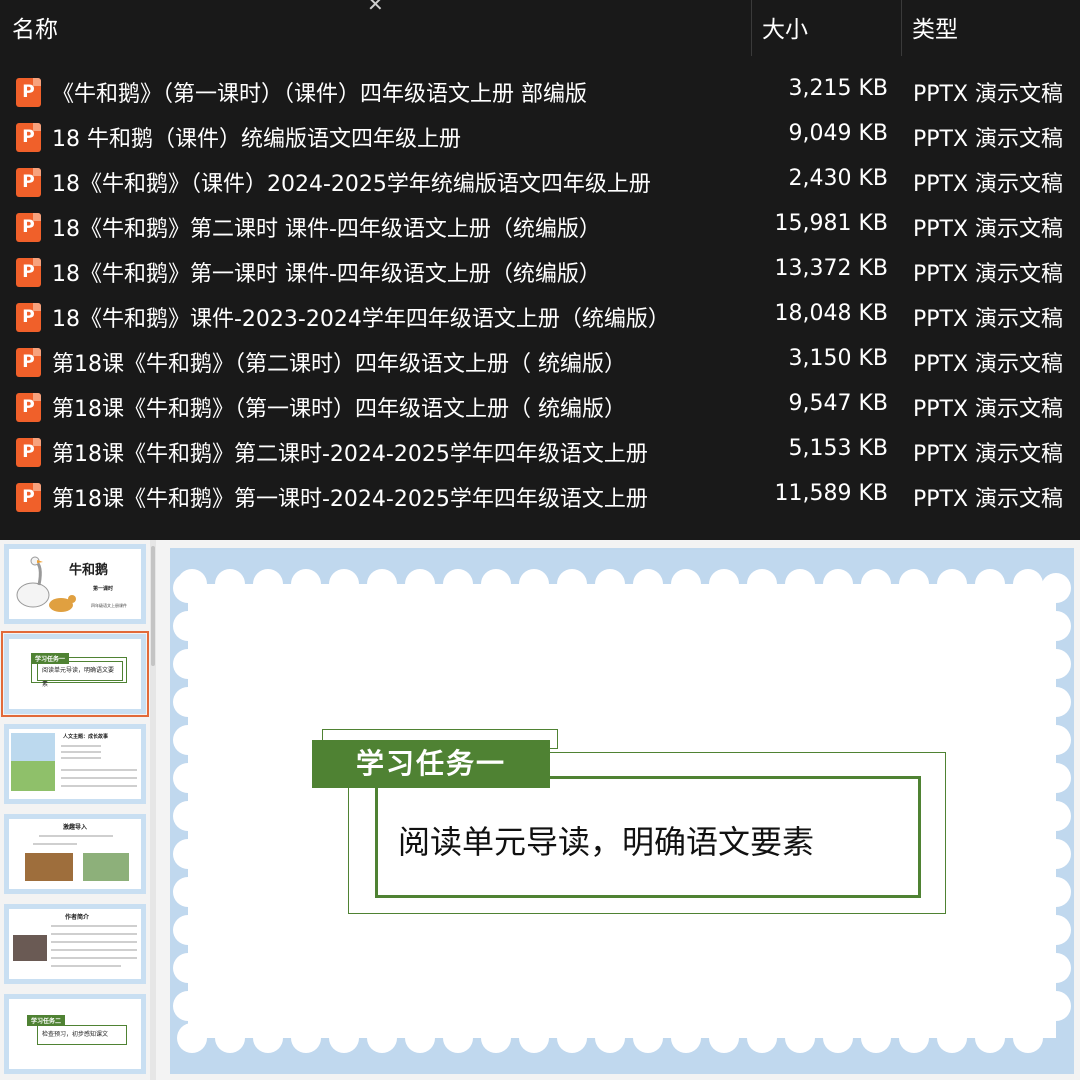 The width and height of the screenshot is (1080, 1080). I want to click on slide-thumbnail-3: 人文主题：成长故事, so click(75, 764).